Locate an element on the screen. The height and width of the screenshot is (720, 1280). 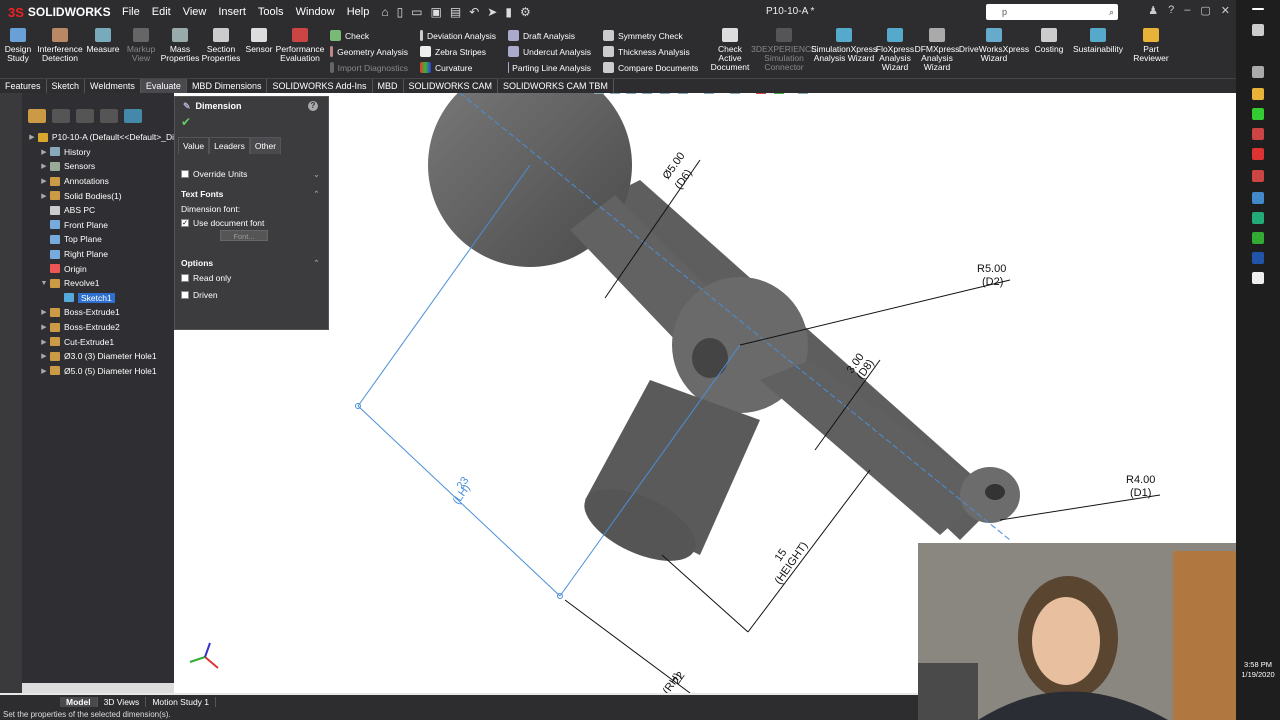
search-icon is located at coordinates (1258, 30).